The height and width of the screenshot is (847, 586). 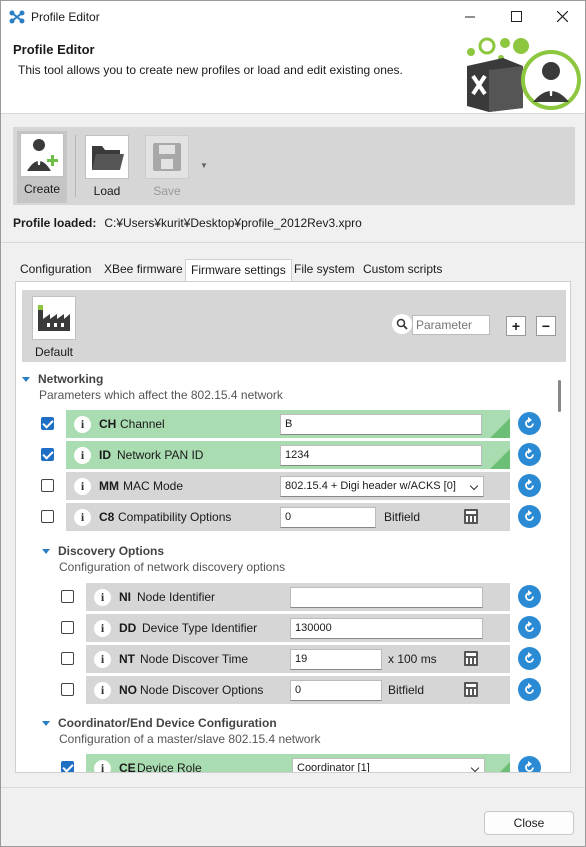 I want to click on param-code: NT, so click(x=127, y=659).